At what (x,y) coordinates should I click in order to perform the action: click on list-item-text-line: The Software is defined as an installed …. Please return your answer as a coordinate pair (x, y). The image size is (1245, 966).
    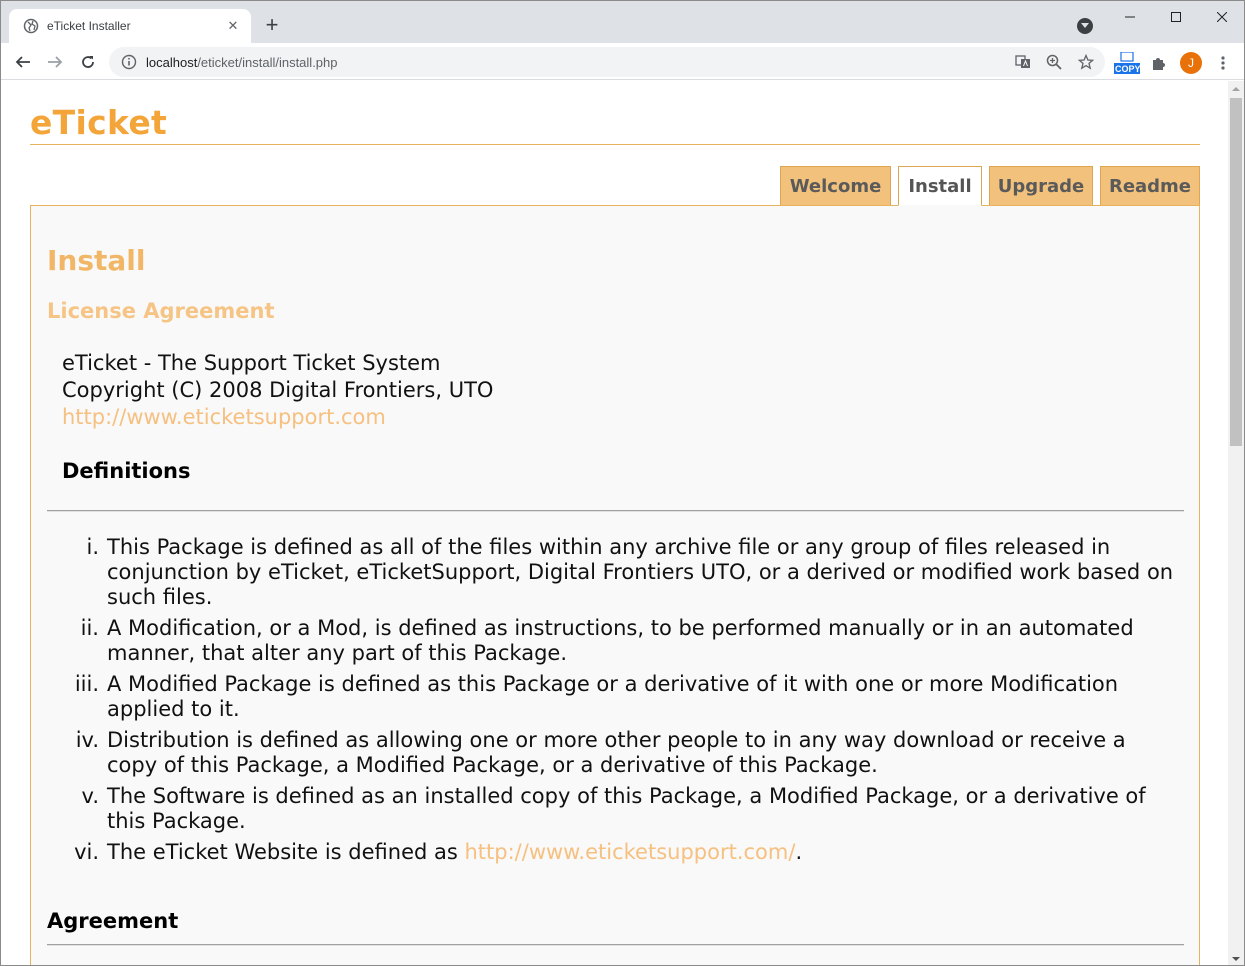
    Looking at the image, I should click on (626, 796).